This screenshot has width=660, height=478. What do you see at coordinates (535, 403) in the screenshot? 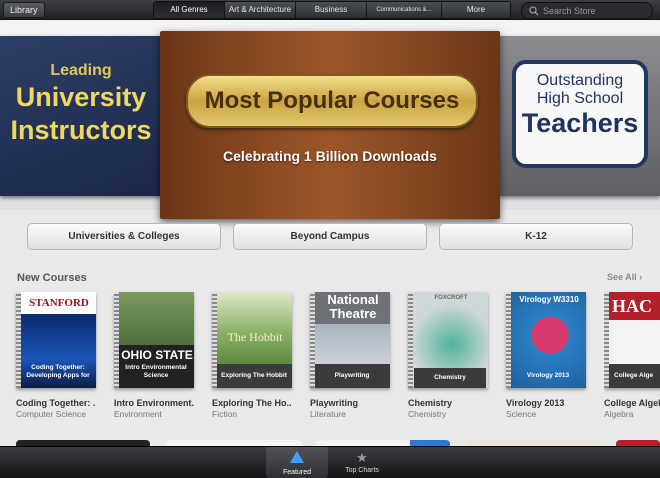
I see `course-name: Virology 2013` at bounding box center [535, 403].